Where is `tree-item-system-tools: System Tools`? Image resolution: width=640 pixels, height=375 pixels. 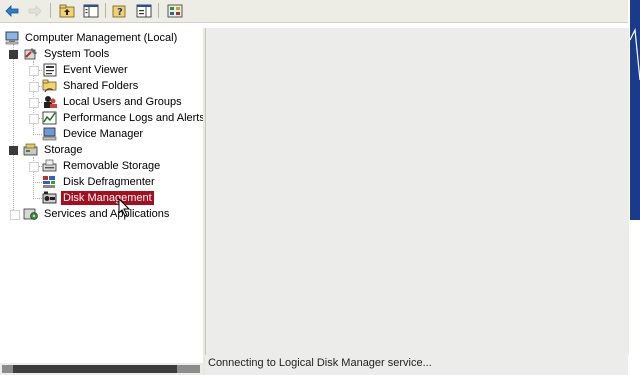 tree-item-system-tools: System Tools is located at coordinates (67, 54).